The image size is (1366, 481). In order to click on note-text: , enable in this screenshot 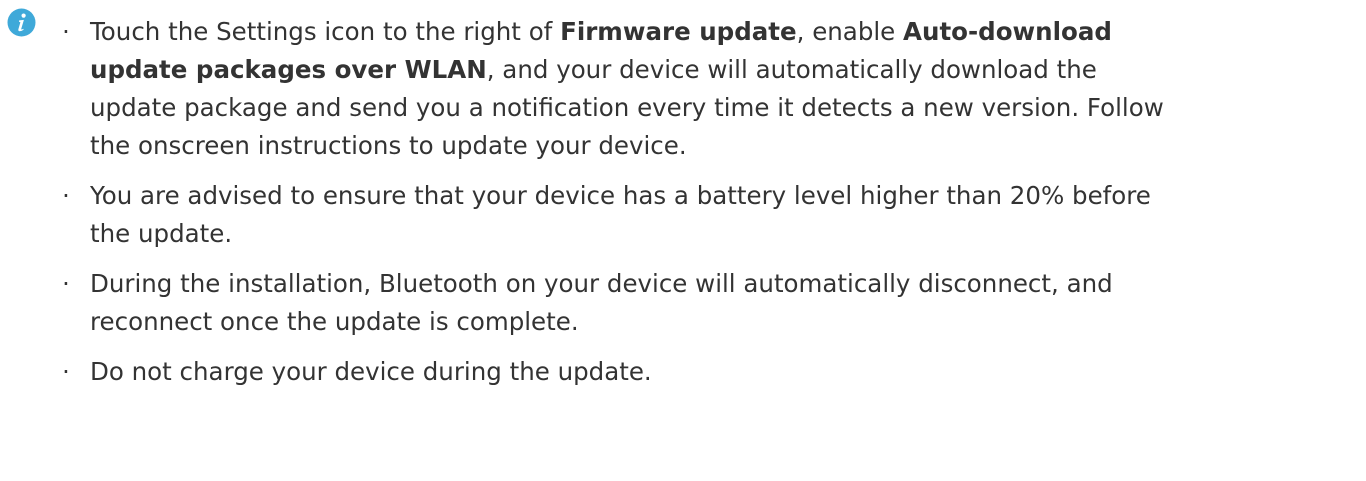, I will do `click(850, 31)`.